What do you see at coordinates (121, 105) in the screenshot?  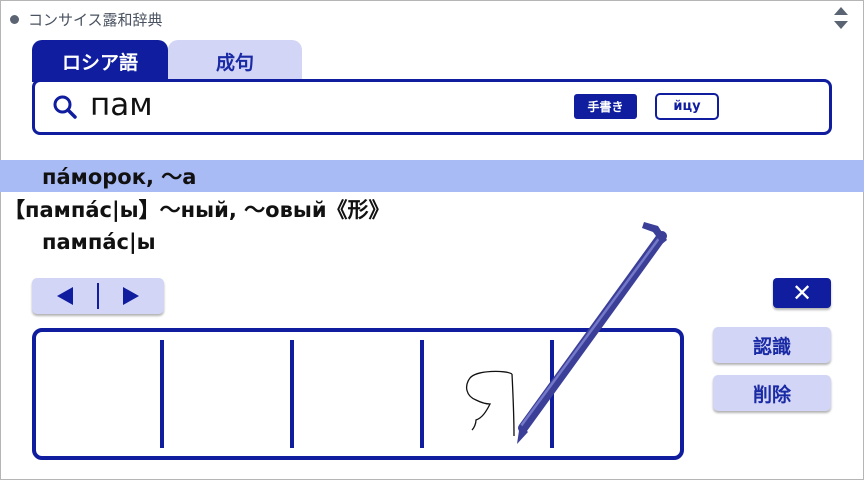 I see `search-input: пам` at bounding box center [121, 105].